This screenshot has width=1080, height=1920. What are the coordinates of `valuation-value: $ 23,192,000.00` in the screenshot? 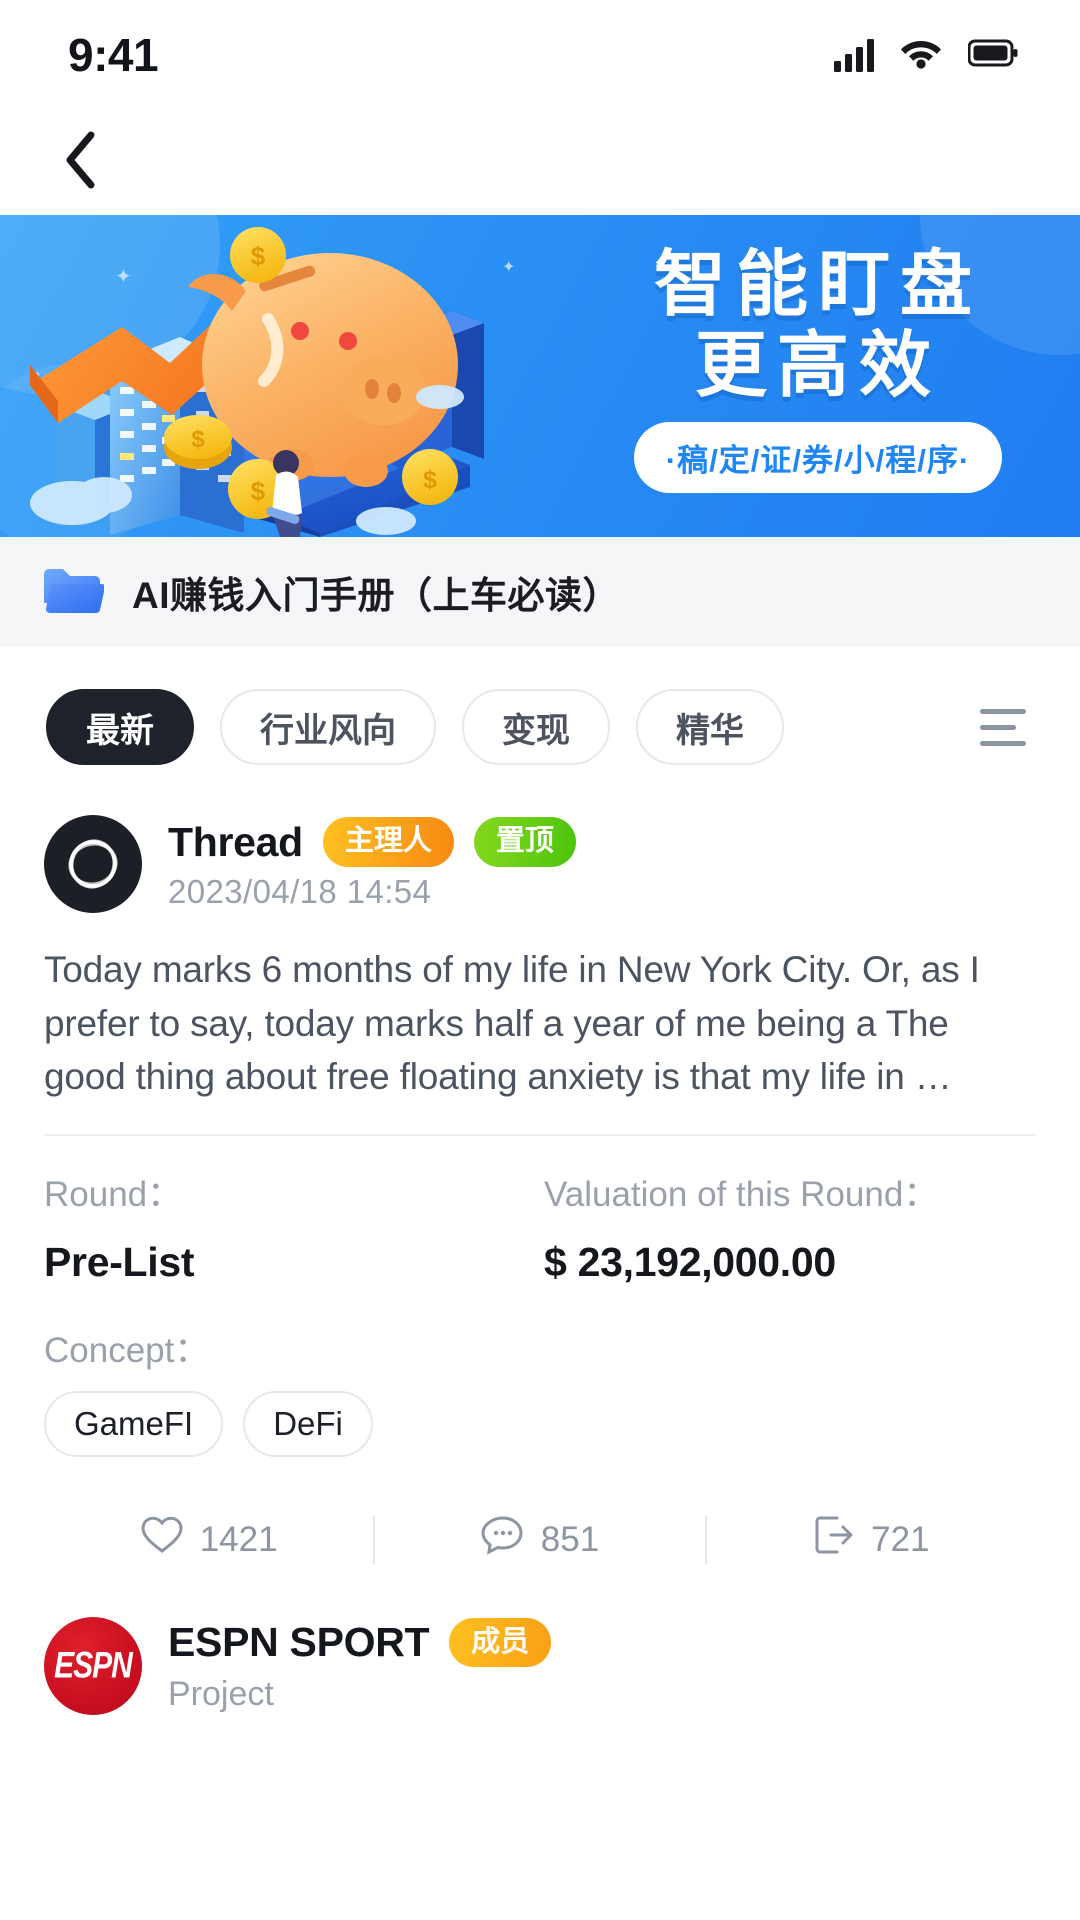 It's located at (690, 1261).